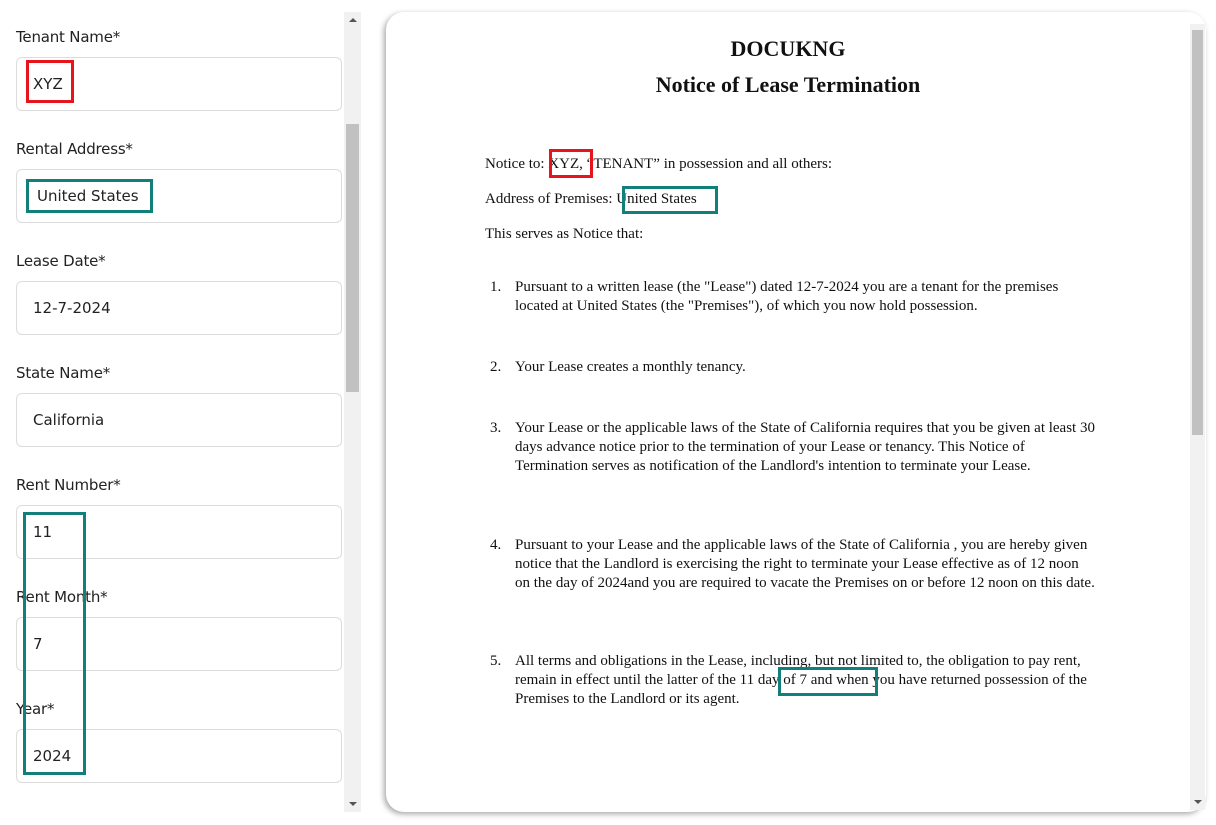 The image size is (1216, 825). Describe the element at coordinates (69, 420) in the screenshot. I see `state-name-value: California` at that location.